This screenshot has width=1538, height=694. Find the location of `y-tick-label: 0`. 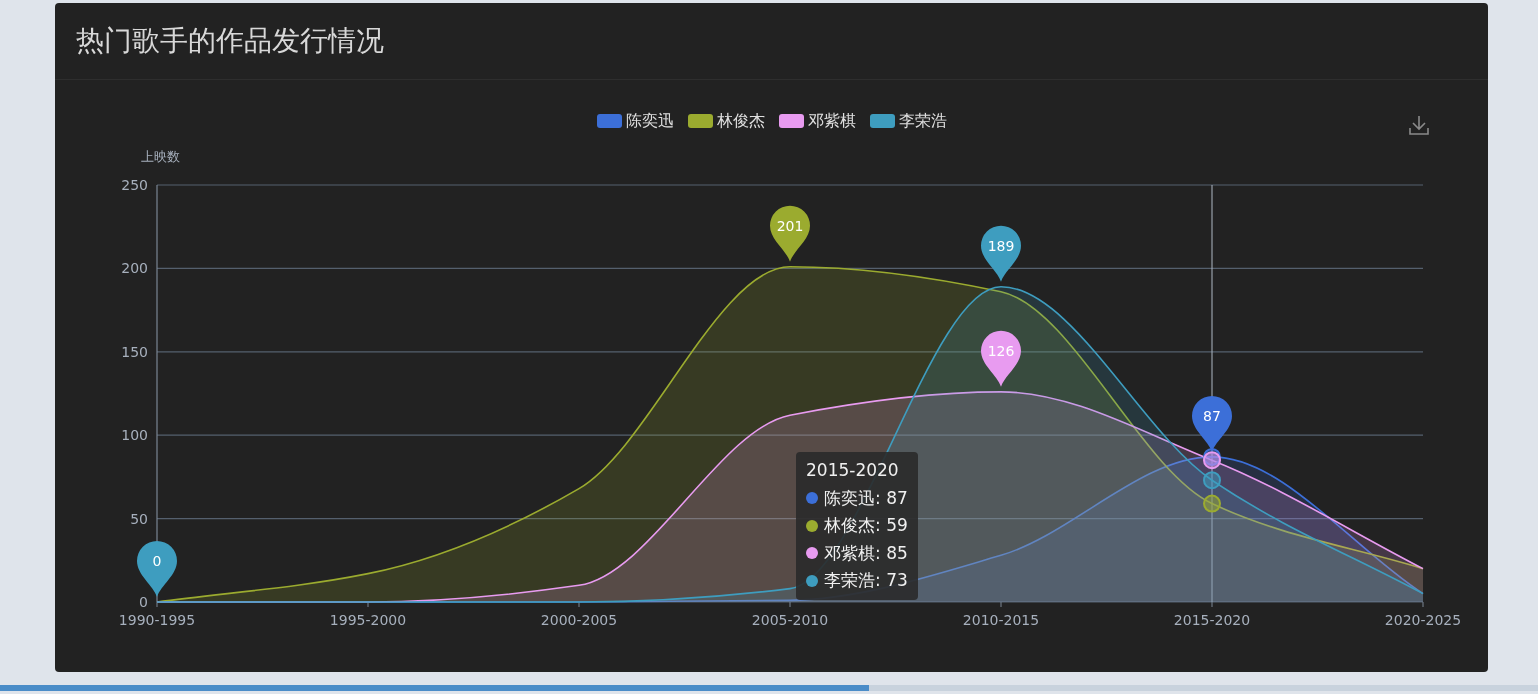

y-tick-label: 0 is located at coordinates (143, 602).